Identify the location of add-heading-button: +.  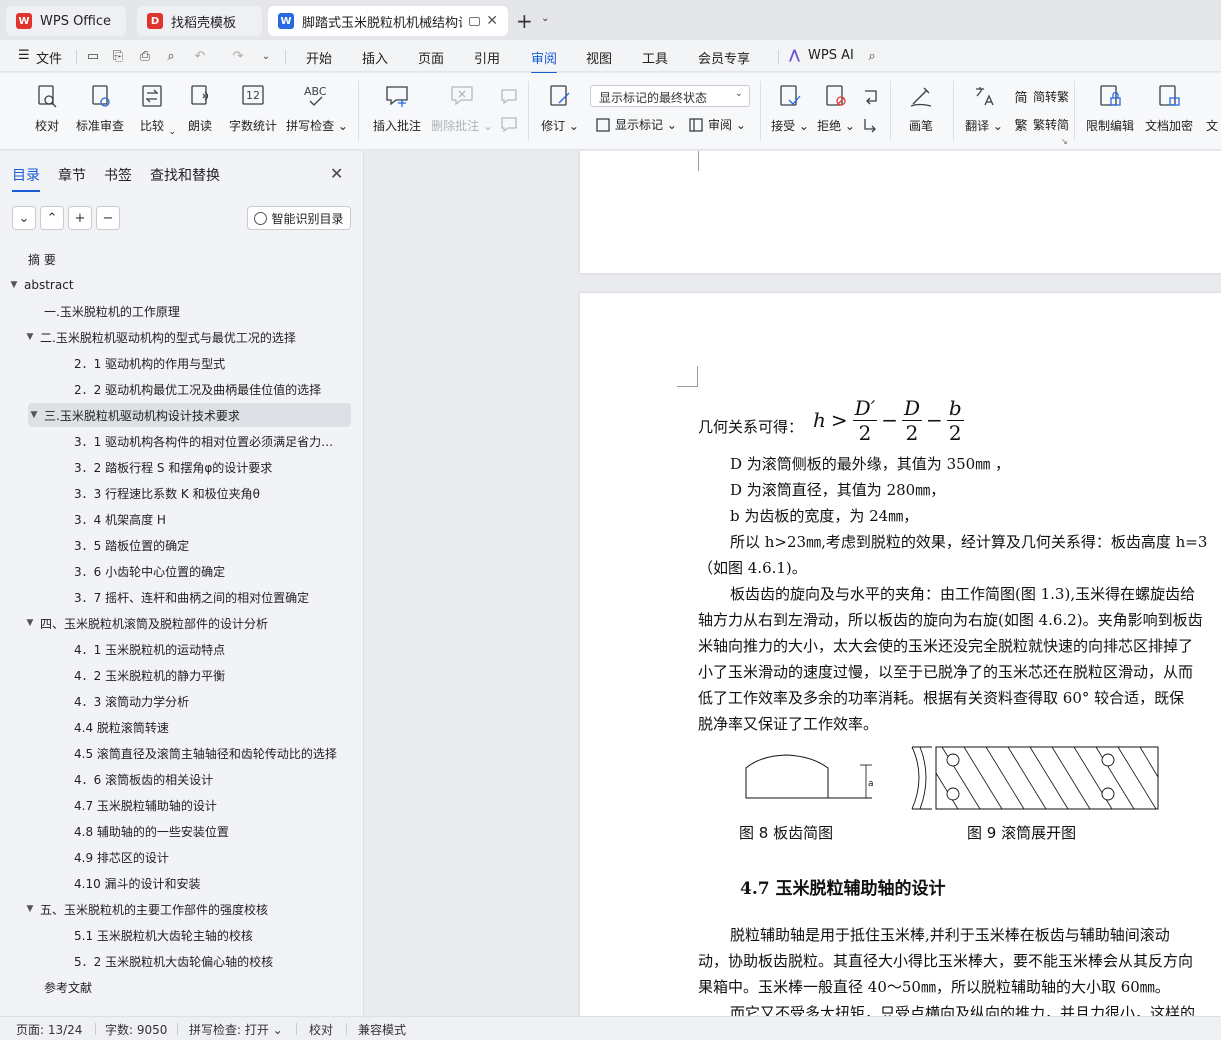
(80, 218).